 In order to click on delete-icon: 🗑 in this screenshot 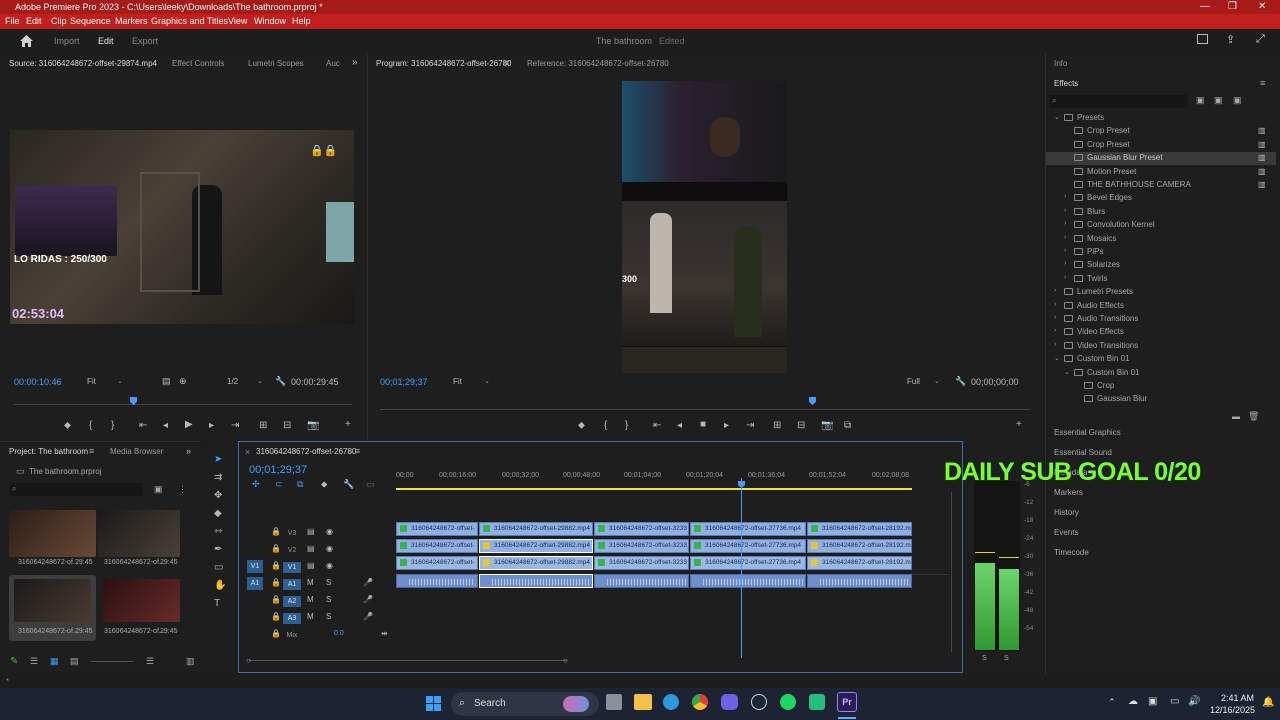, I will do `click(1253, 416)`.